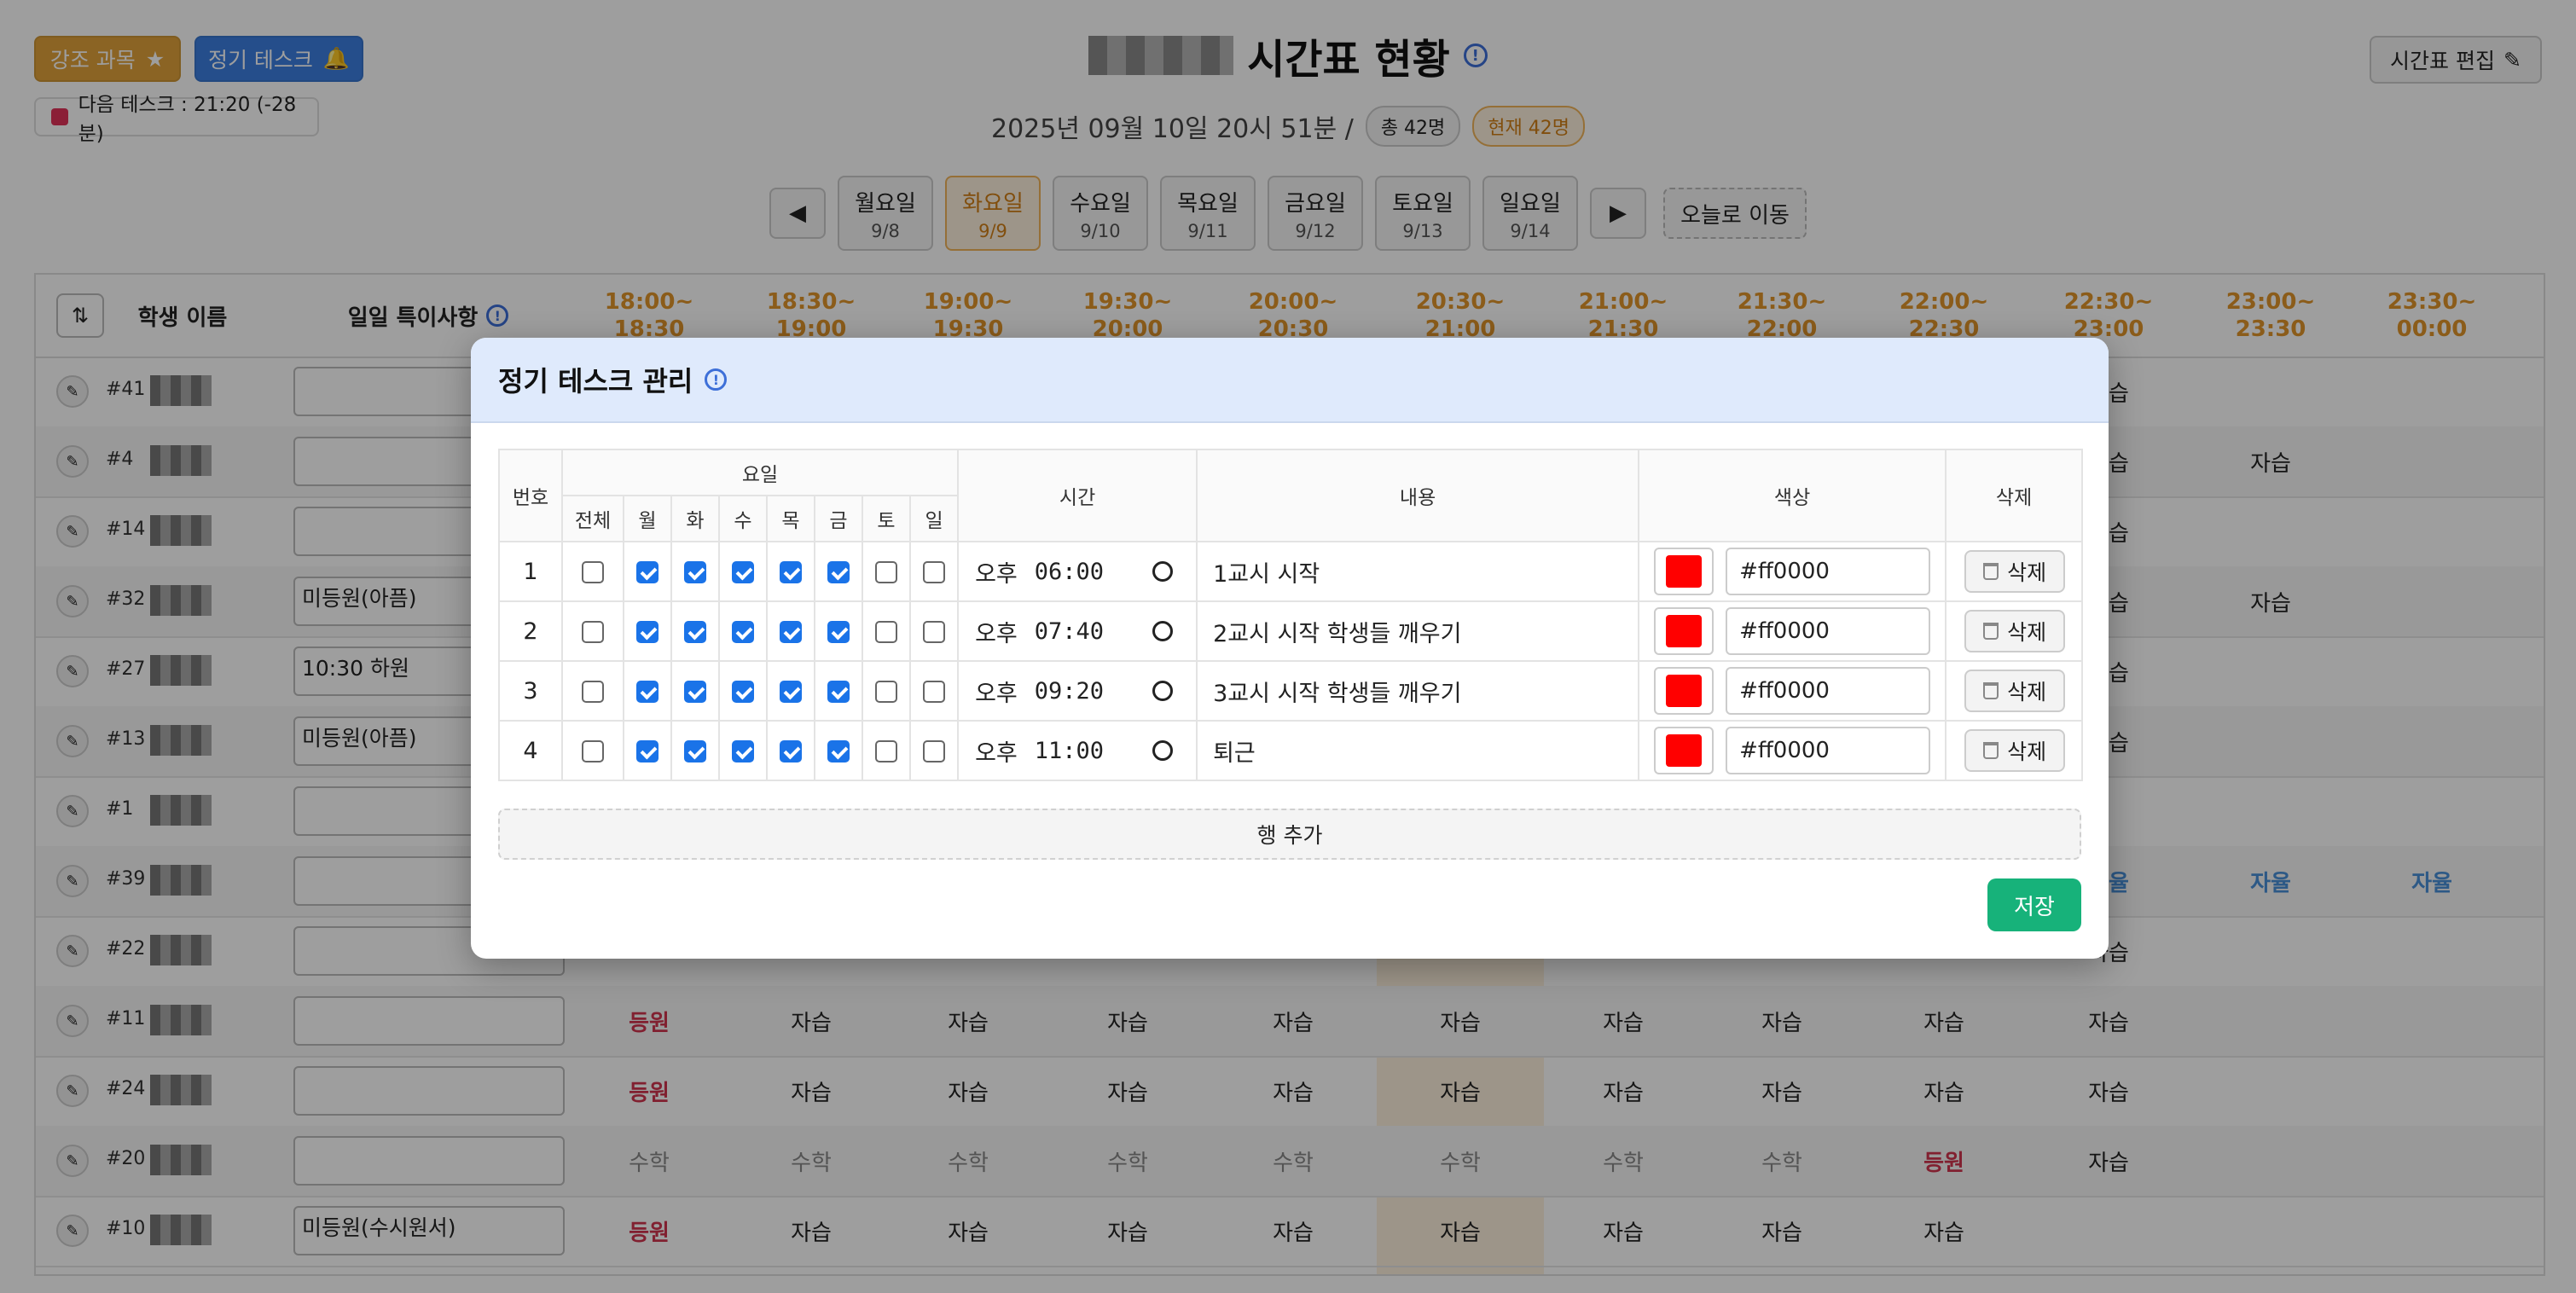 This screenshot has width=2576, height=1293. I want to click on time-input: 오후 09:20, so click(1077, 691).